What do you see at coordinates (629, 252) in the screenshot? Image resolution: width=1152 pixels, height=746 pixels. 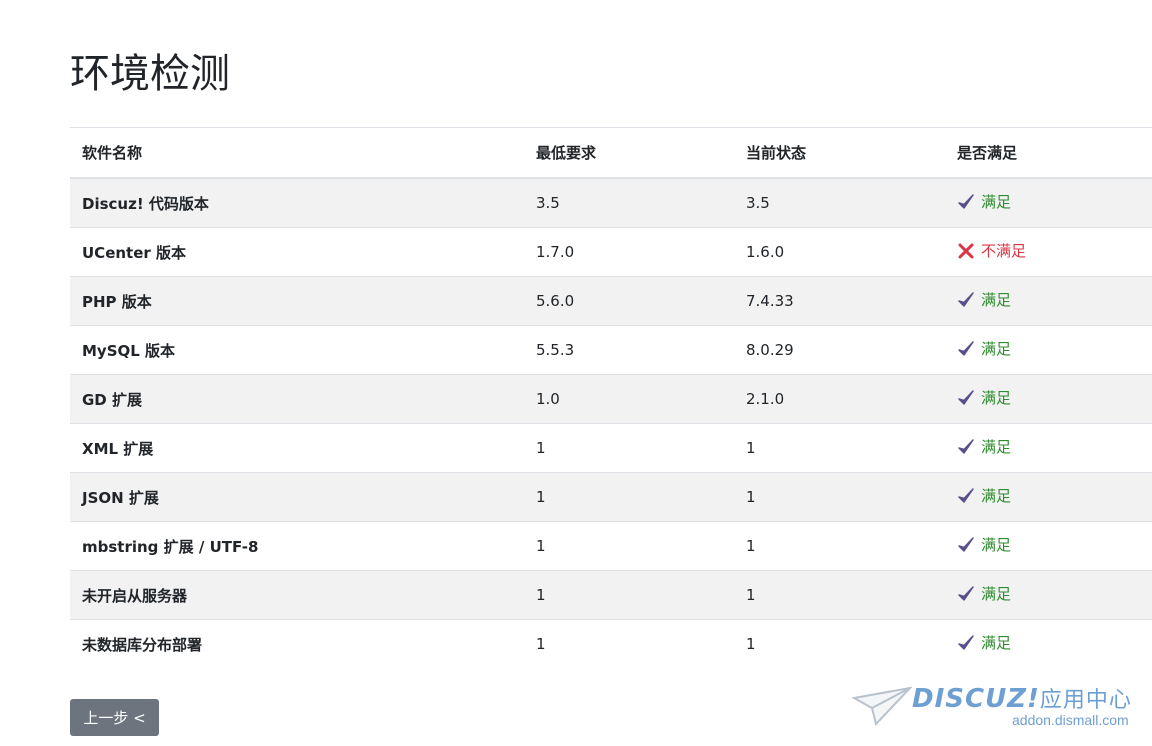 I see `cell-min-requirement: 1.7.0` at bounding box center [629, 252].